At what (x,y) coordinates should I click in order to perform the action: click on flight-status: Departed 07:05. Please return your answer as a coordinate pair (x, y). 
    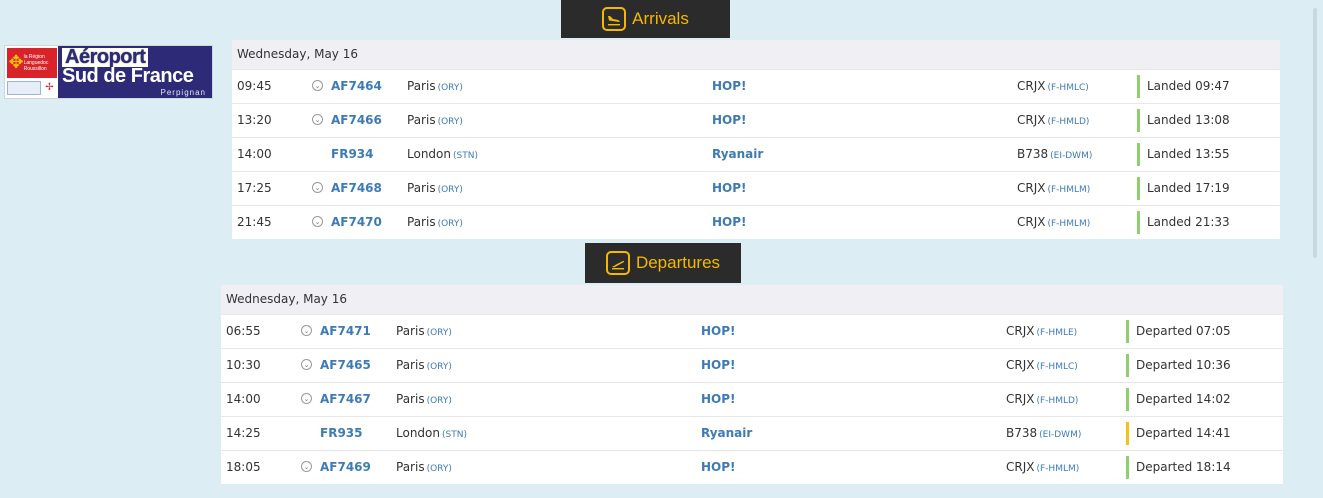
    Looking at the image, I should click on (1183, 331).